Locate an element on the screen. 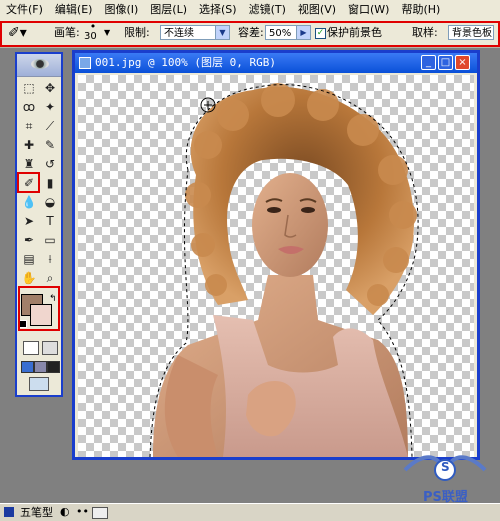 The image size is (500, 521). eye-logo-icon is located at coordinates (40, 64).